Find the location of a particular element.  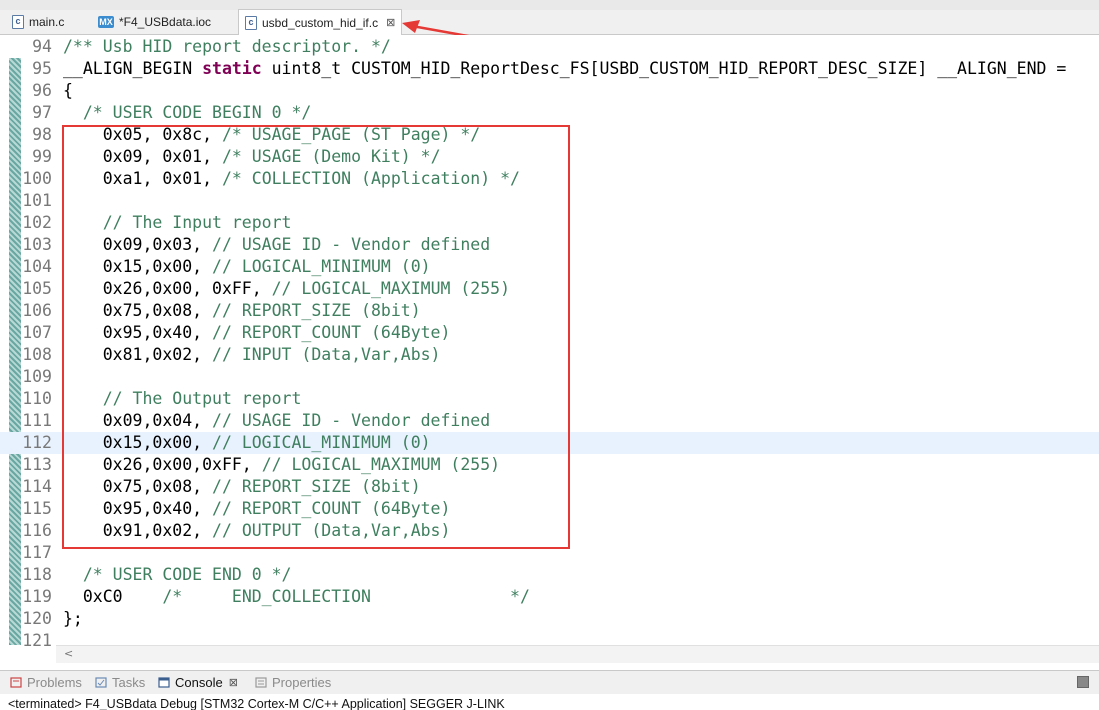

code-text: /** Usb HID report descriptor. */ is located at coordinates (227, 47).